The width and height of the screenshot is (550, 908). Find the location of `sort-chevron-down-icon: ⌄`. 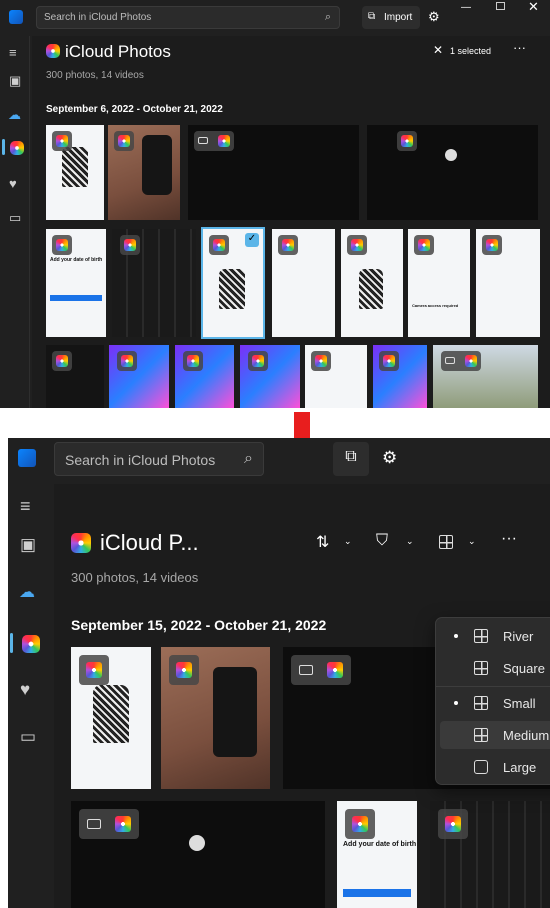

sort-chevron-down-icon: ⌄ is located at coordinates (348, 541).